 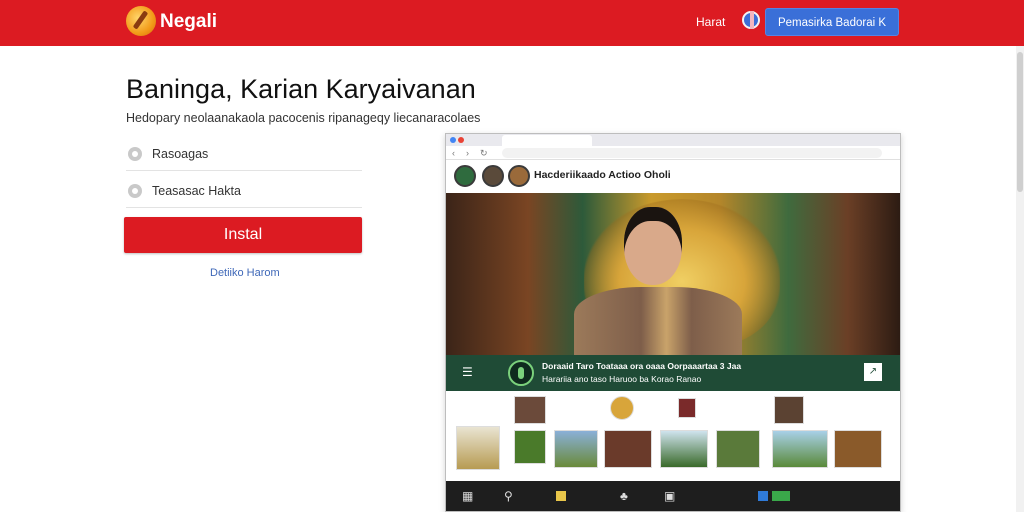 I want to click on scrollbar-thumb, so click(x=1020, y=122).